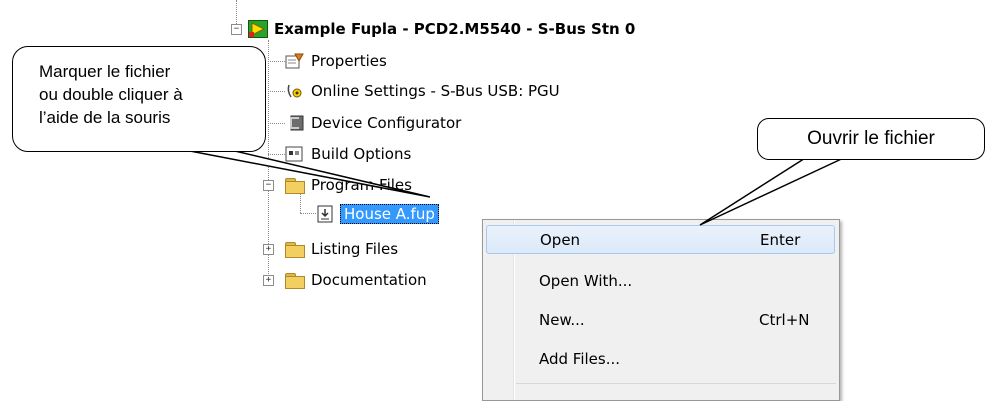 This screenshot has width=989, height=401. I want to click on properties-icon, so click(295, 61).